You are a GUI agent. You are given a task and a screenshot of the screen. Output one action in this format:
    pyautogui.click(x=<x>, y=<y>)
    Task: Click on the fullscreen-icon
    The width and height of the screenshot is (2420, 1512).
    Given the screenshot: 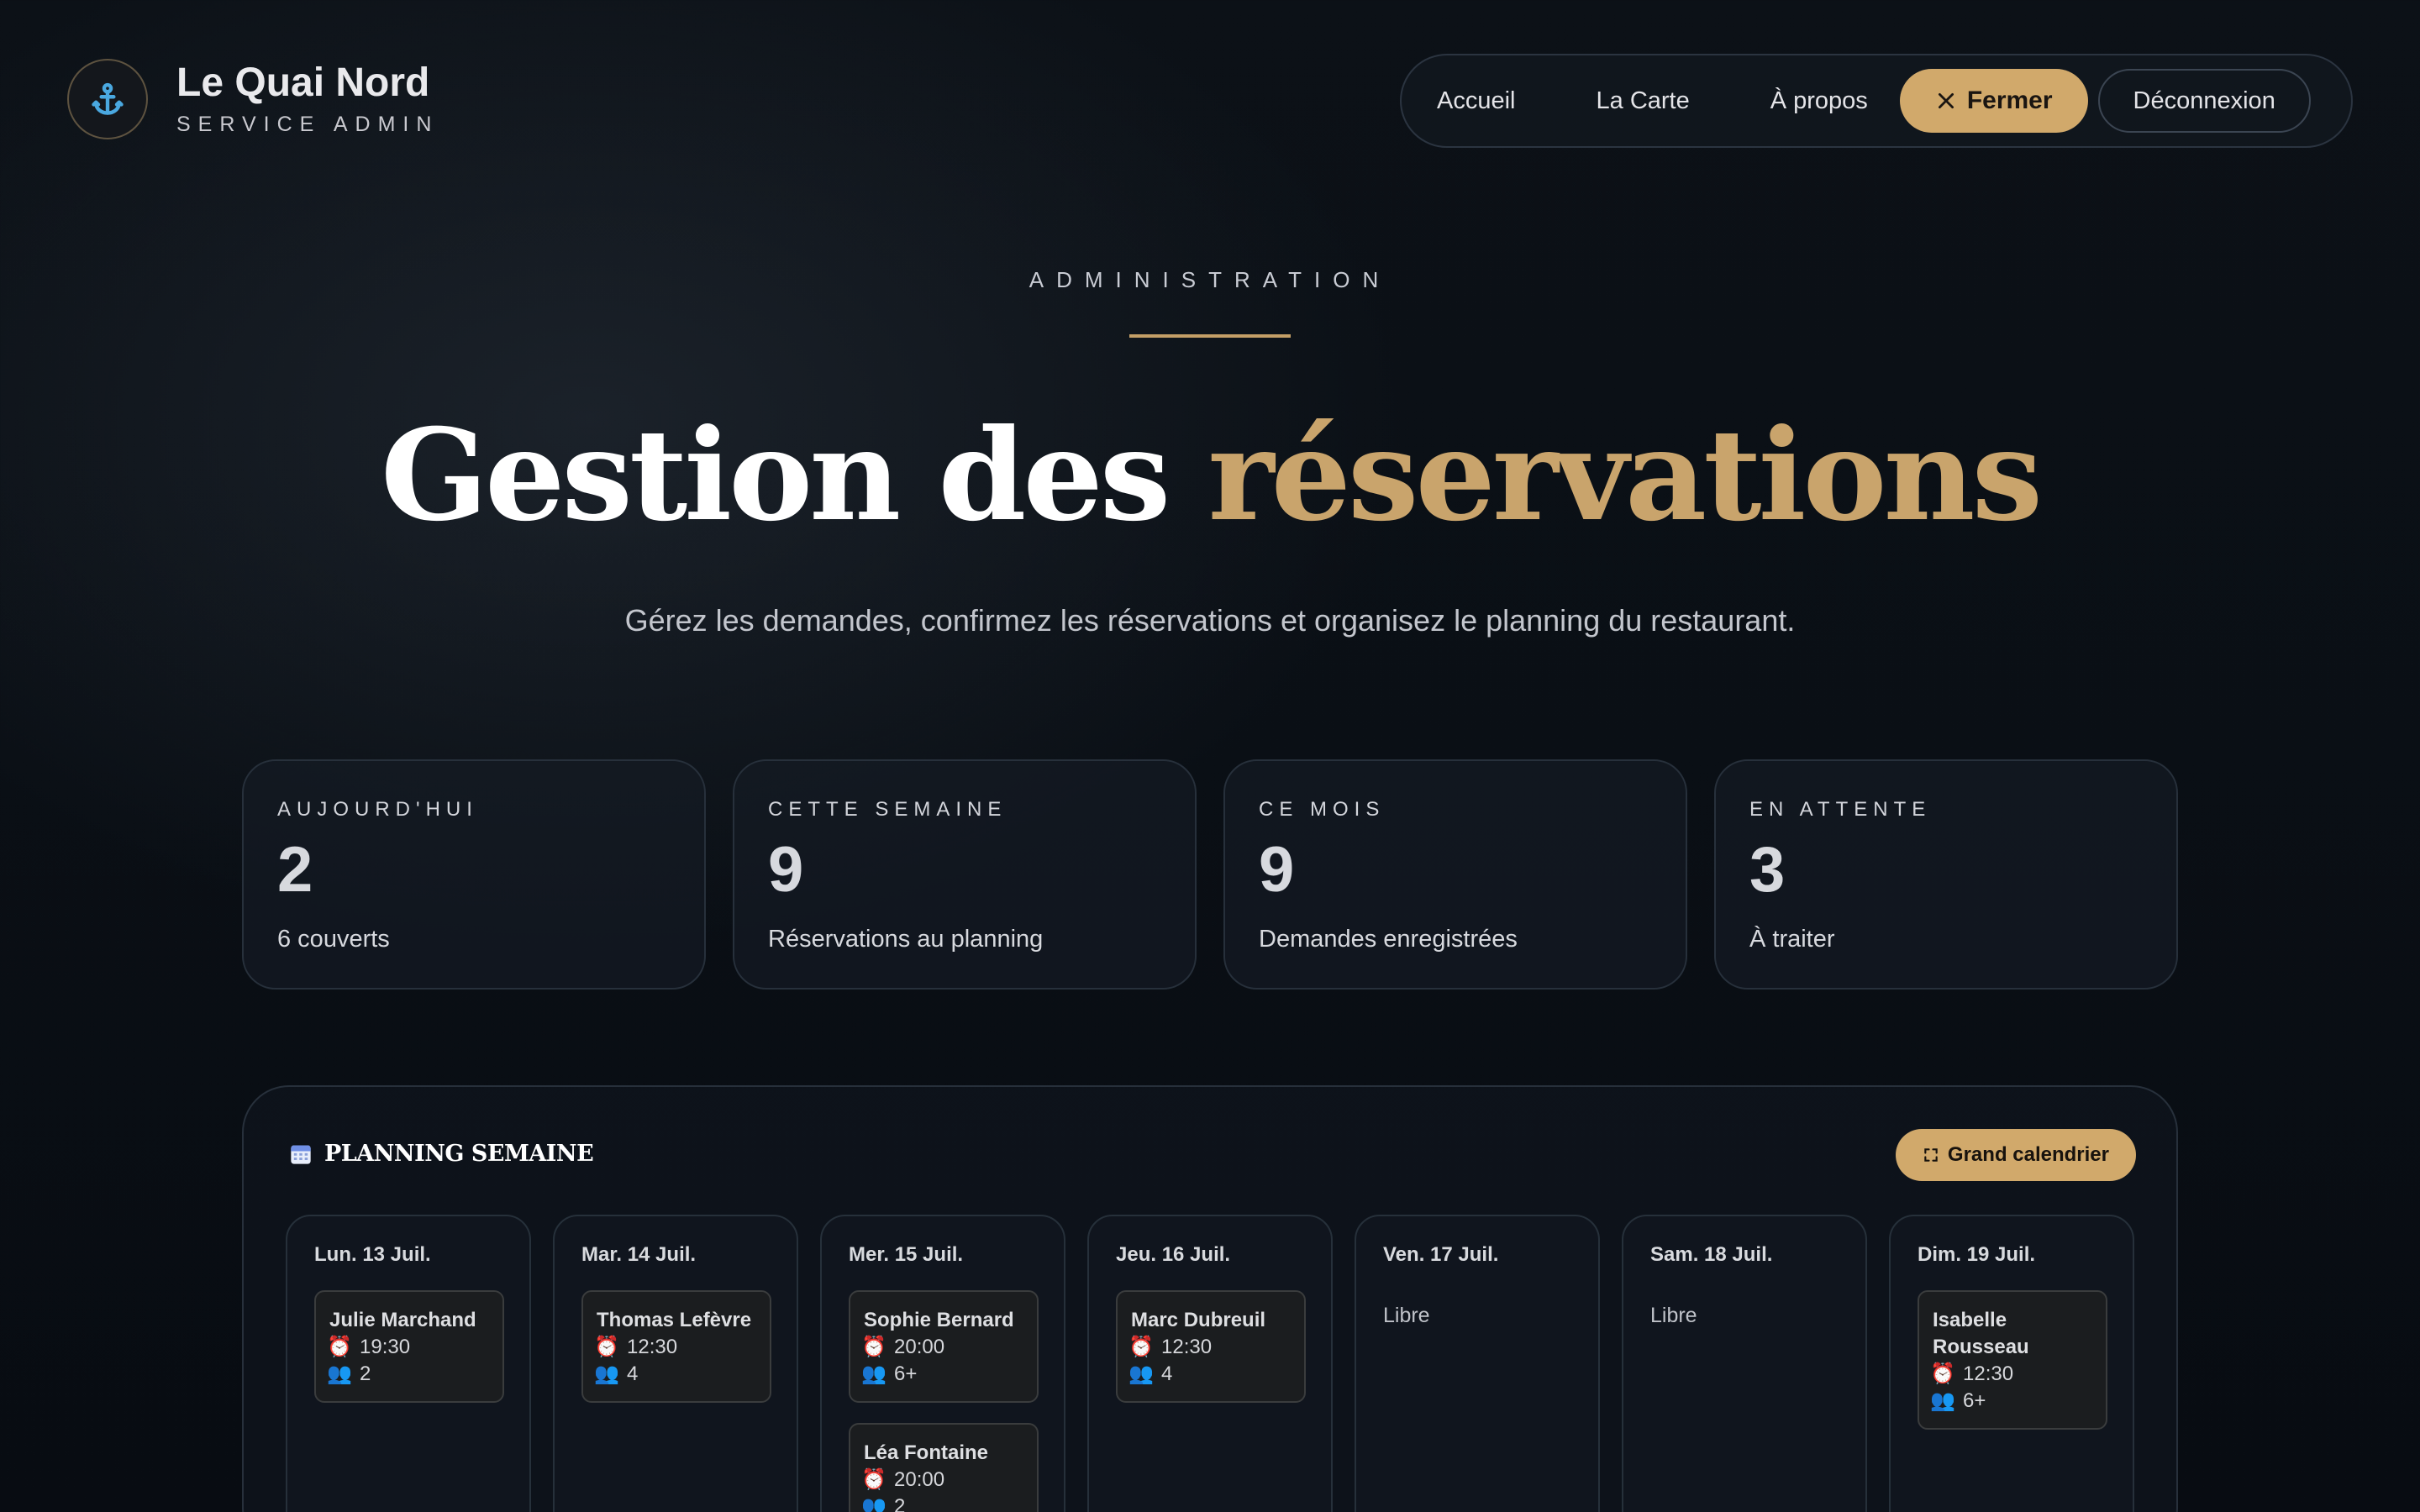 What is the action you would take?
    pyautogui.click(x=1931, y=1155)
    